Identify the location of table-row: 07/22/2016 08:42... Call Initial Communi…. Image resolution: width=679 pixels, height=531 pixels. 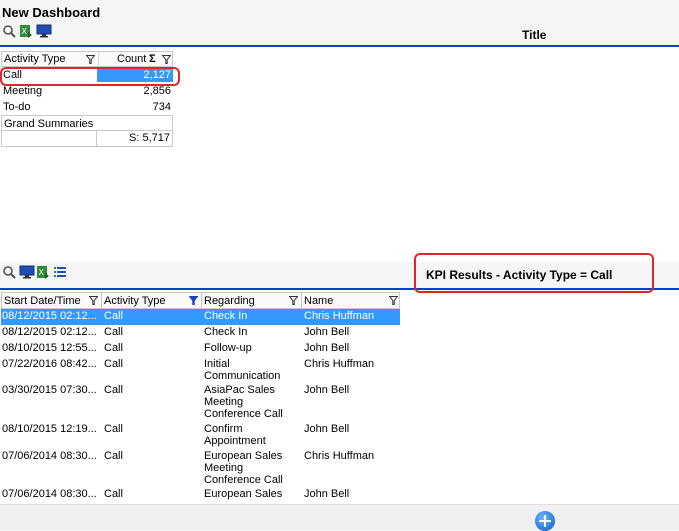
(200, 370).